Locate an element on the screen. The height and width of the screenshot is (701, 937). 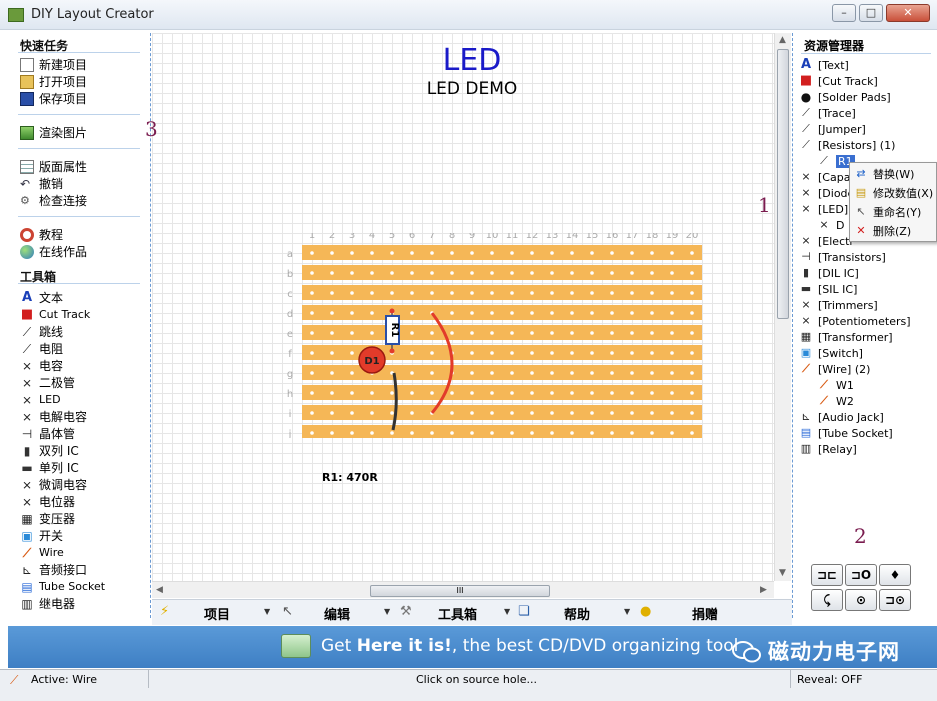
toolbox-item: ■ Cut Track is located at coordinates (55, 314).